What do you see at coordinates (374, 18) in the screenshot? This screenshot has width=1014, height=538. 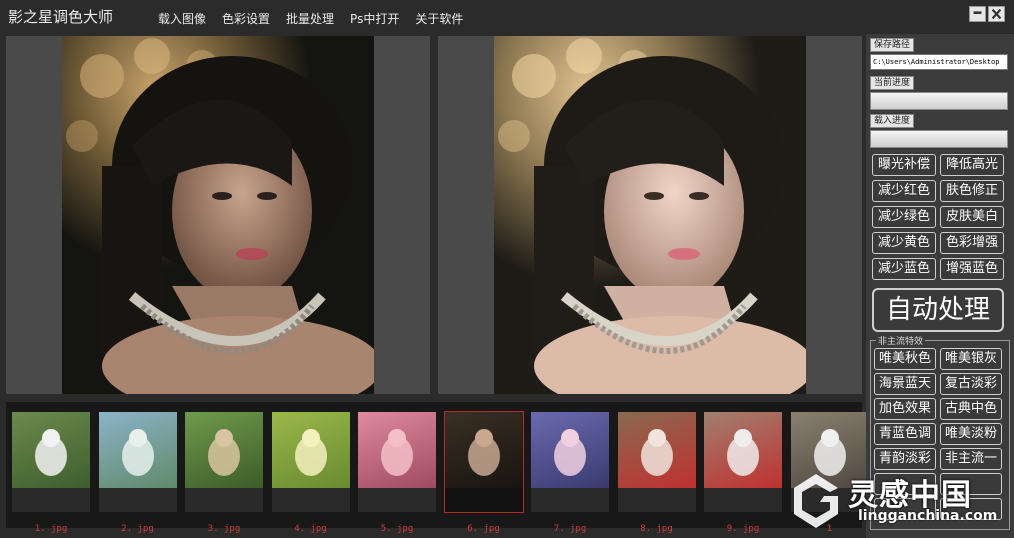 I see `menu-open-in-ps: Ps中打开` at bounding box center [374, 18].